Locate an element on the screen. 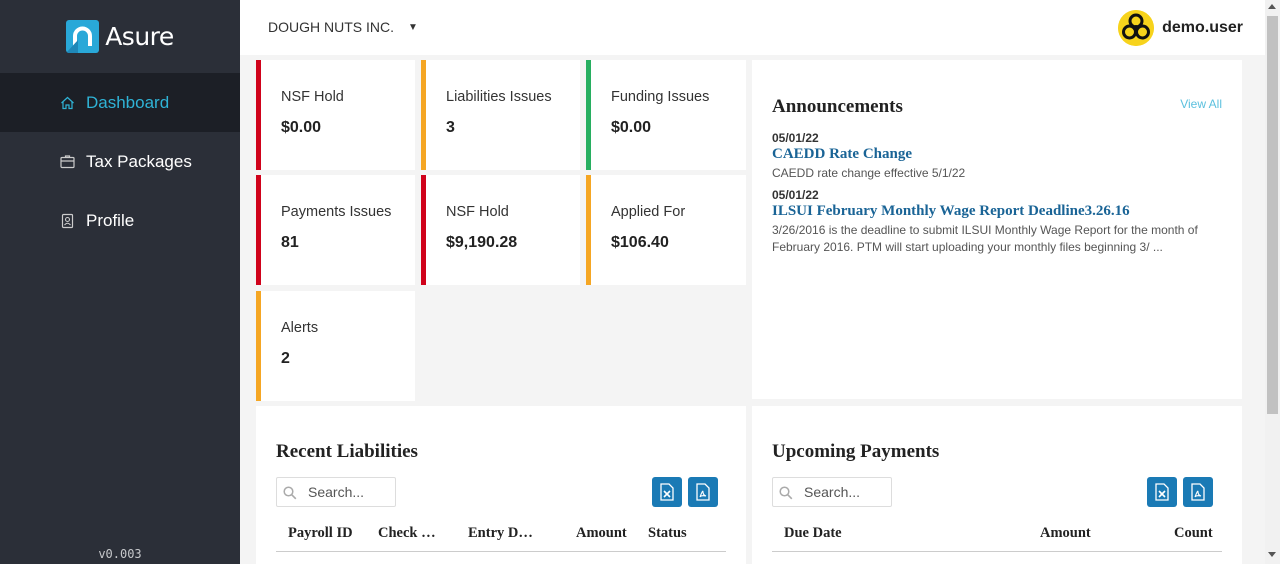  liabilities-search is located at coordinates (336, 492).